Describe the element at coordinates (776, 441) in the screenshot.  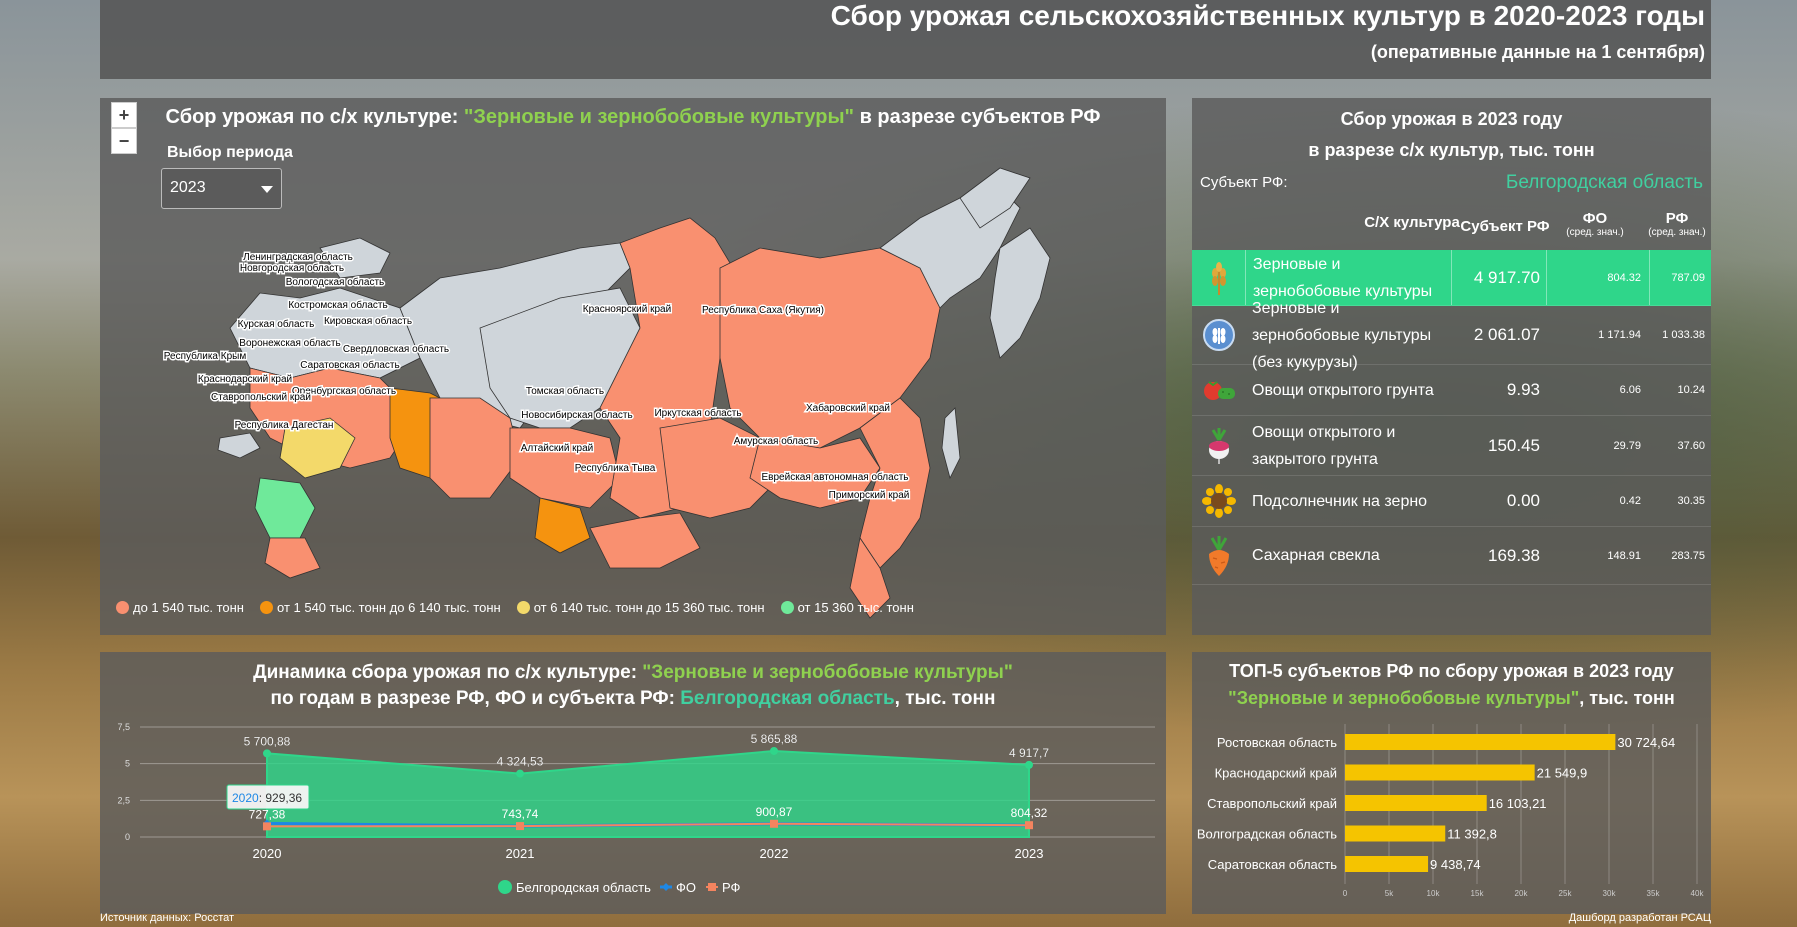
I see `region-label: Амурская область` at that location.